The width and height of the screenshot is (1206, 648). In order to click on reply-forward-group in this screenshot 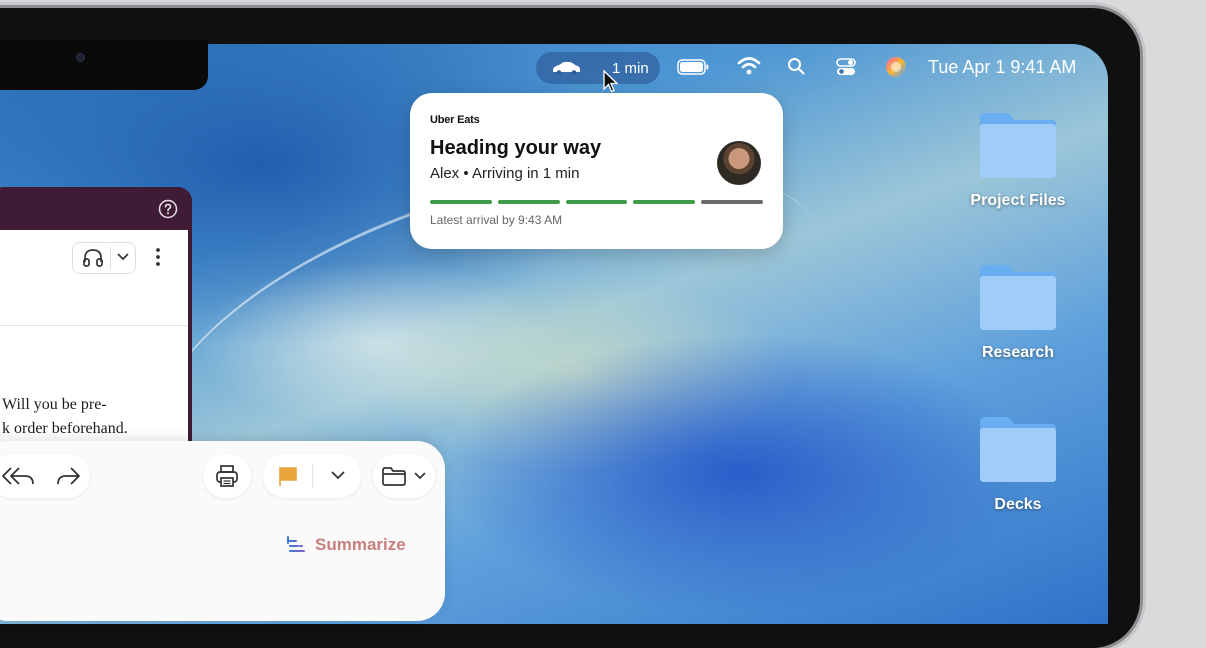, I will do `click(45, 476)`.